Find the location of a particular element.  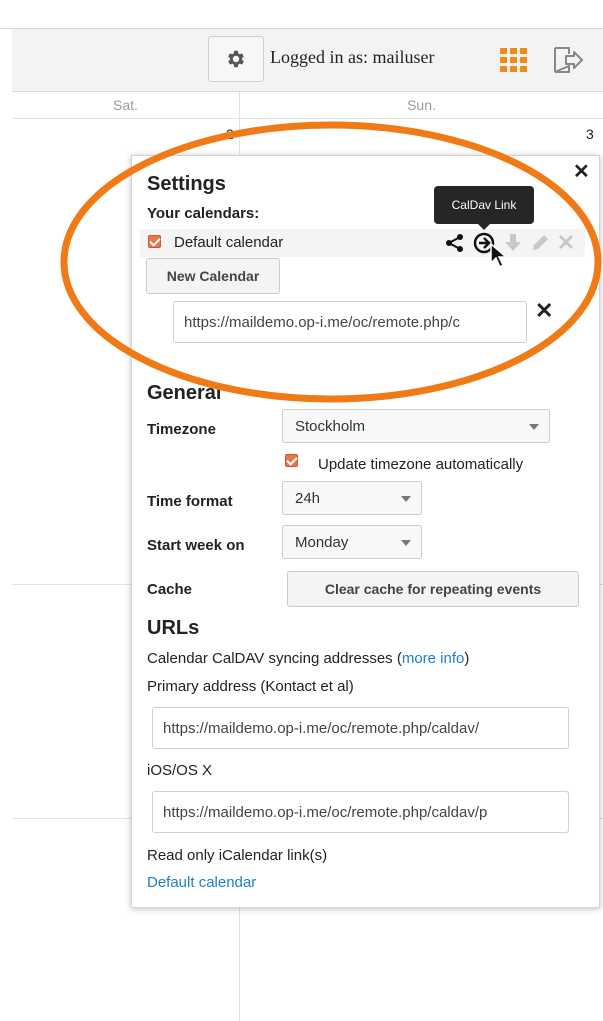

your-calendars-label: Your calendars: is located at coordinates (203, 213).